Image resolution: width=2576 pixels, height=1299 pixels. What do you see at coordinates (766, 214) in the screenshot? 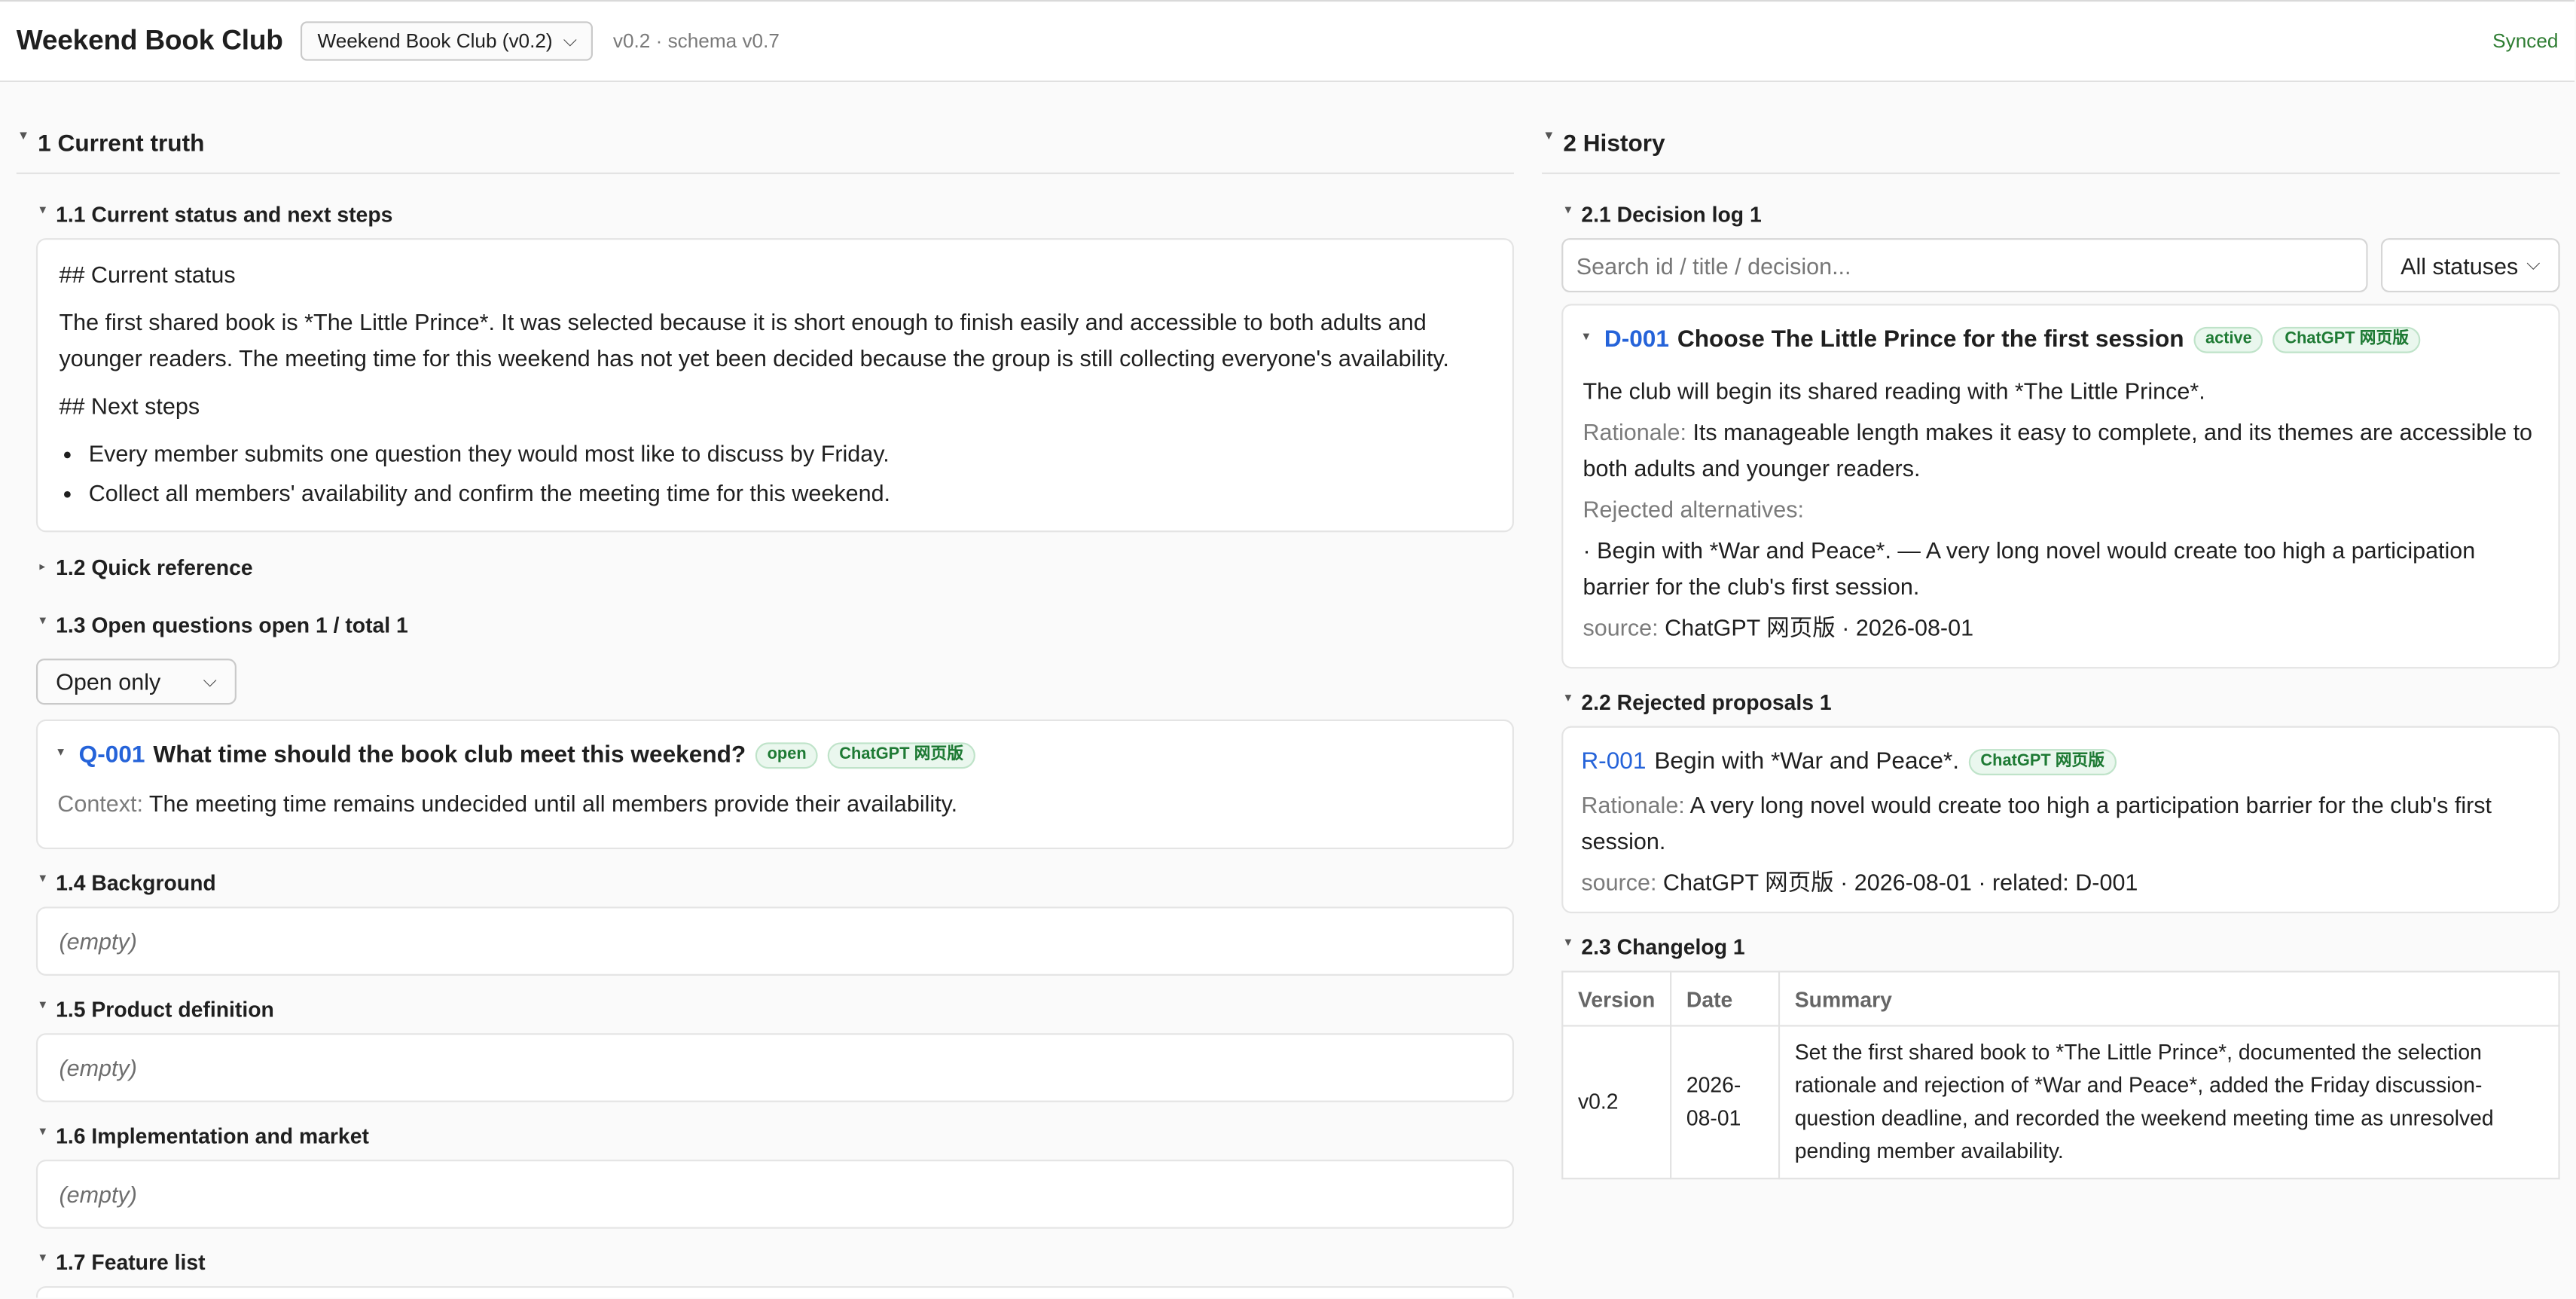
I see `section-status-header: ▾ 1.1 Current status and next steps` at bounding box center [766, 214].